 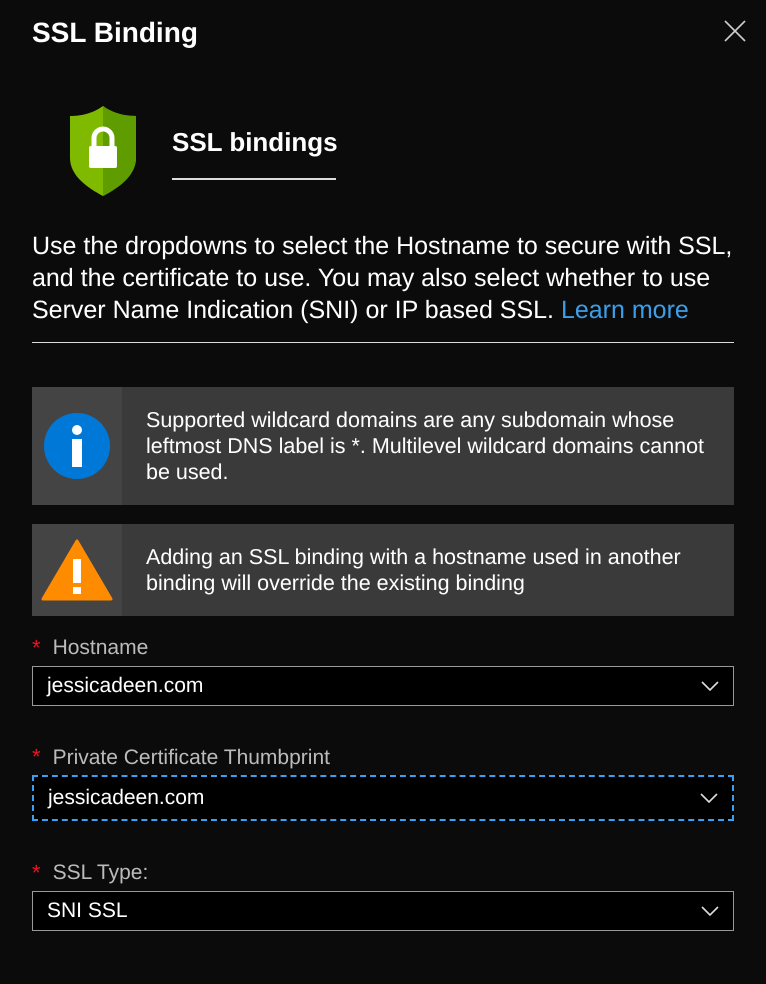 I want to click on description-text: Use the dropdowns to select the Hostname to secure with SSL, and the certificate to use. You may also select whether to use Server Name Indication (SNI) or IP based SSL. Learn more, so click(x=383, y=278).